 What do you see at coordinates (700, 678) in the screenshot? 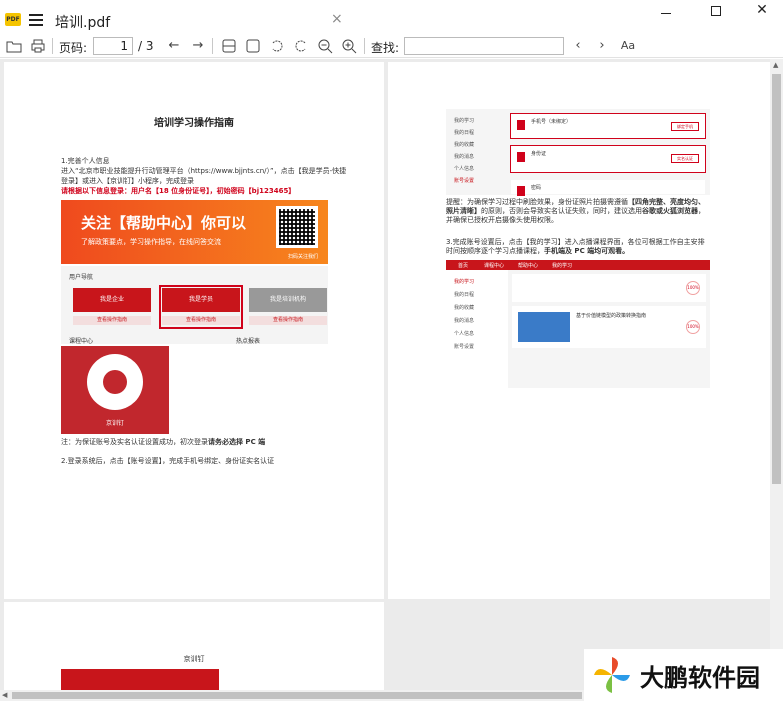
I see `watermark-text: 大鹏软件园` at bounding box center [700, 678].